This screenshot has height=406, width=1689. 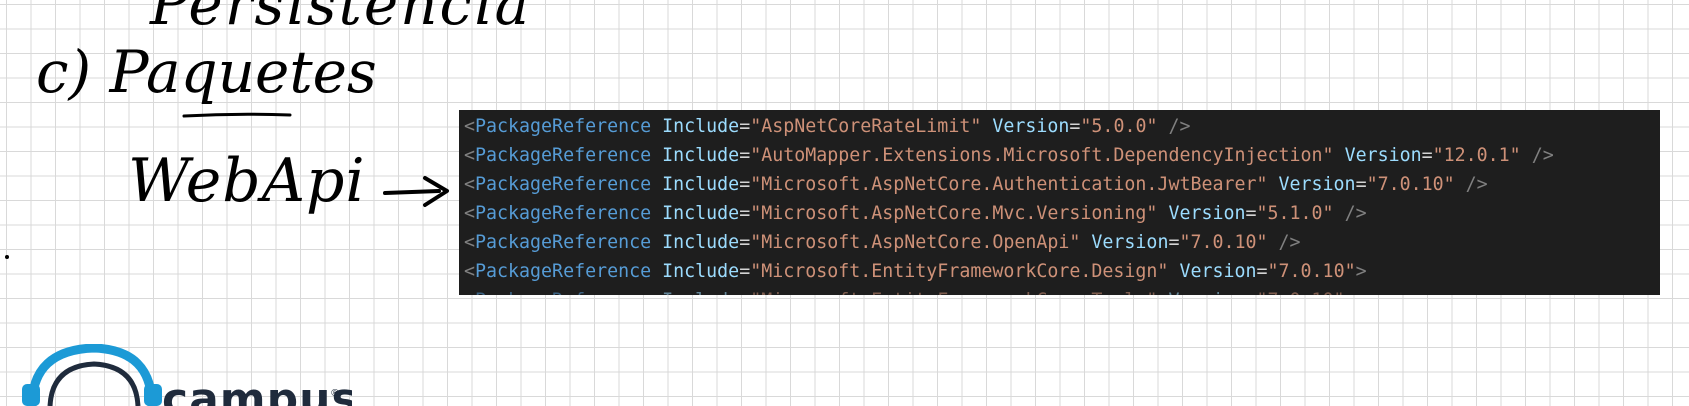 I want to click on handwritten-persistencia: Persistencia, so click(x=341, y=19).